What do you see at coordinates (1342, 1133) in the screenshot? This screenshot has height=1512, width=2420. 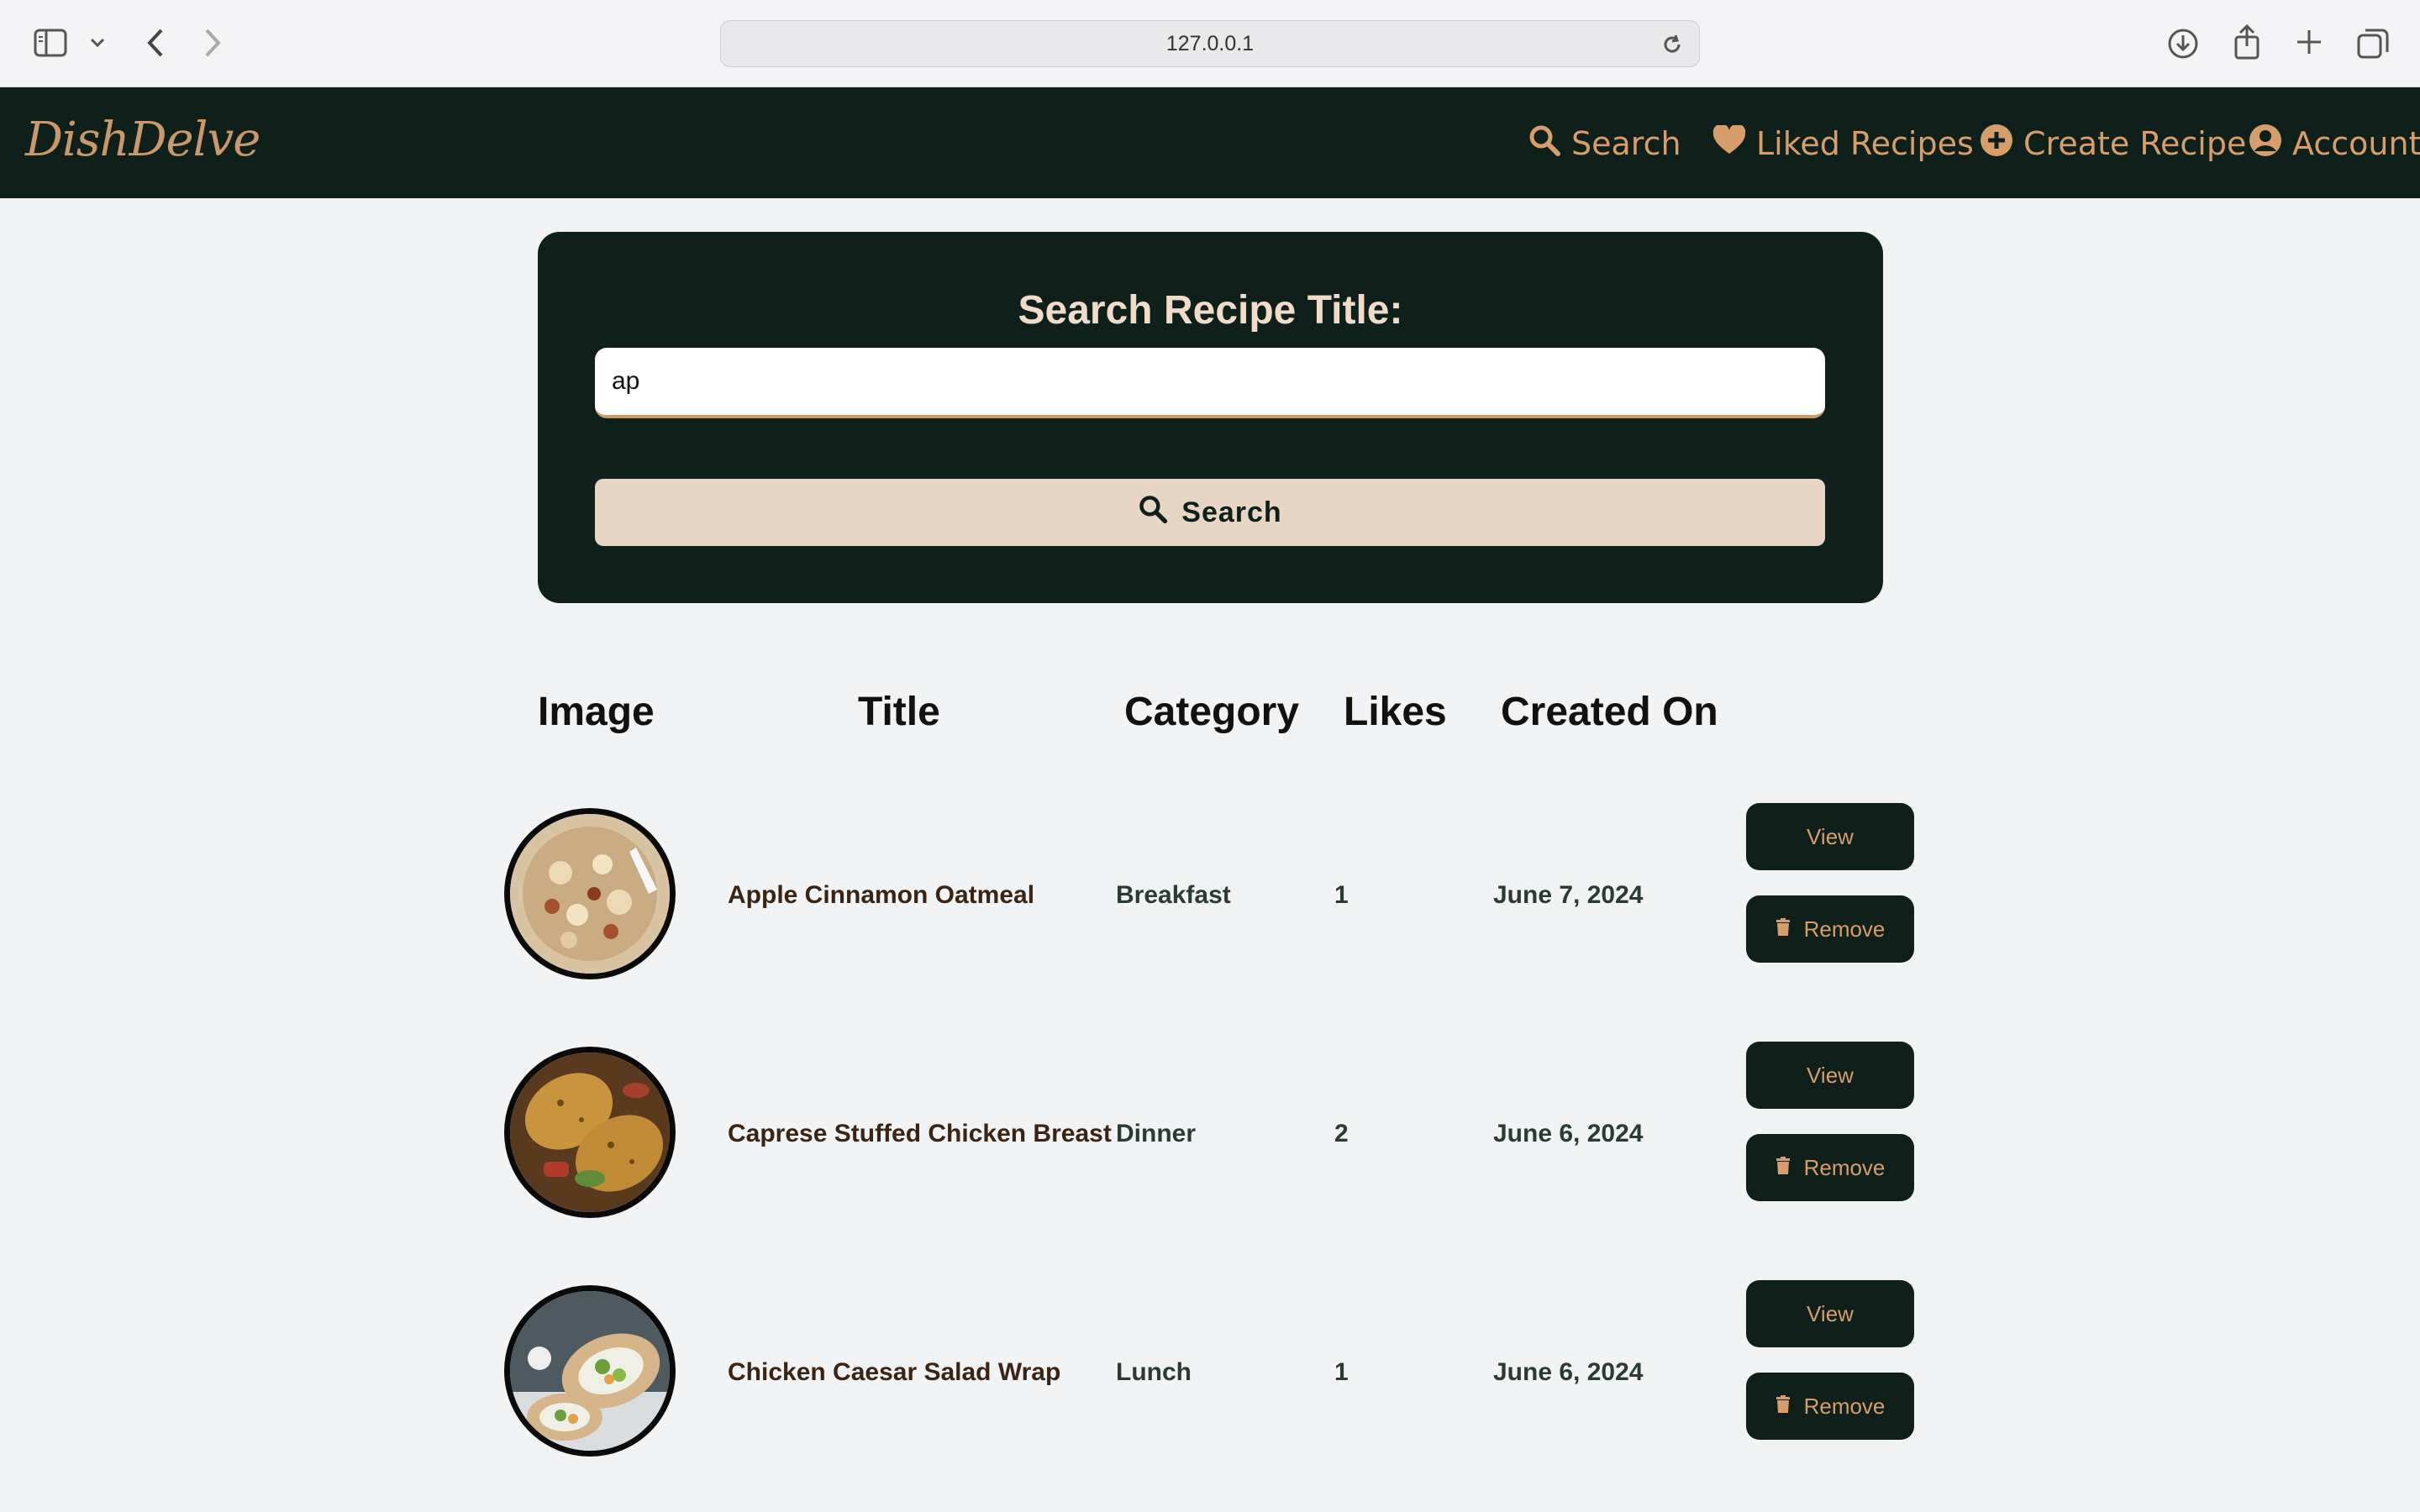 I see `recipe-likes: 2` at bounding box center [1342, 1133].